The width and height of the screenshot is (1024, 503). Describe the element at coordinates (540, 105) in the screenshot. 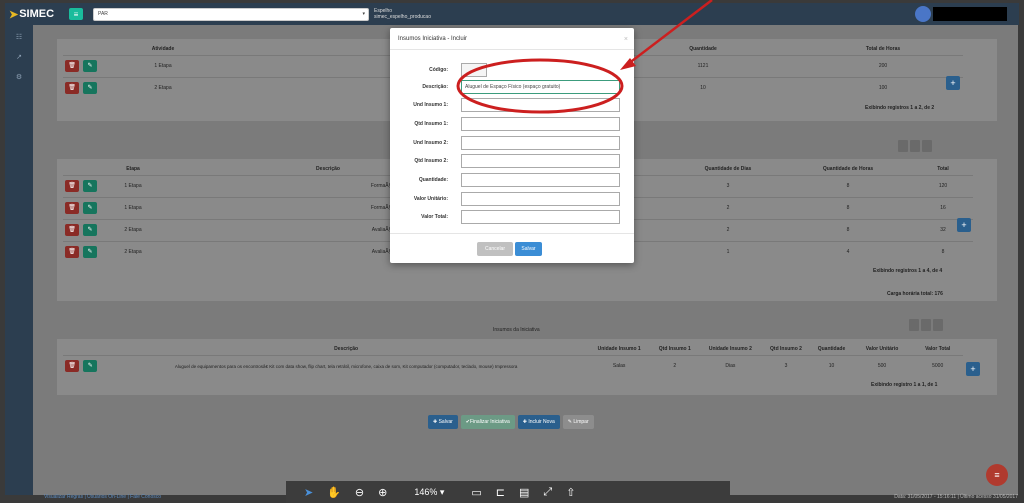

I see `und-insumo-1-input` at that location.